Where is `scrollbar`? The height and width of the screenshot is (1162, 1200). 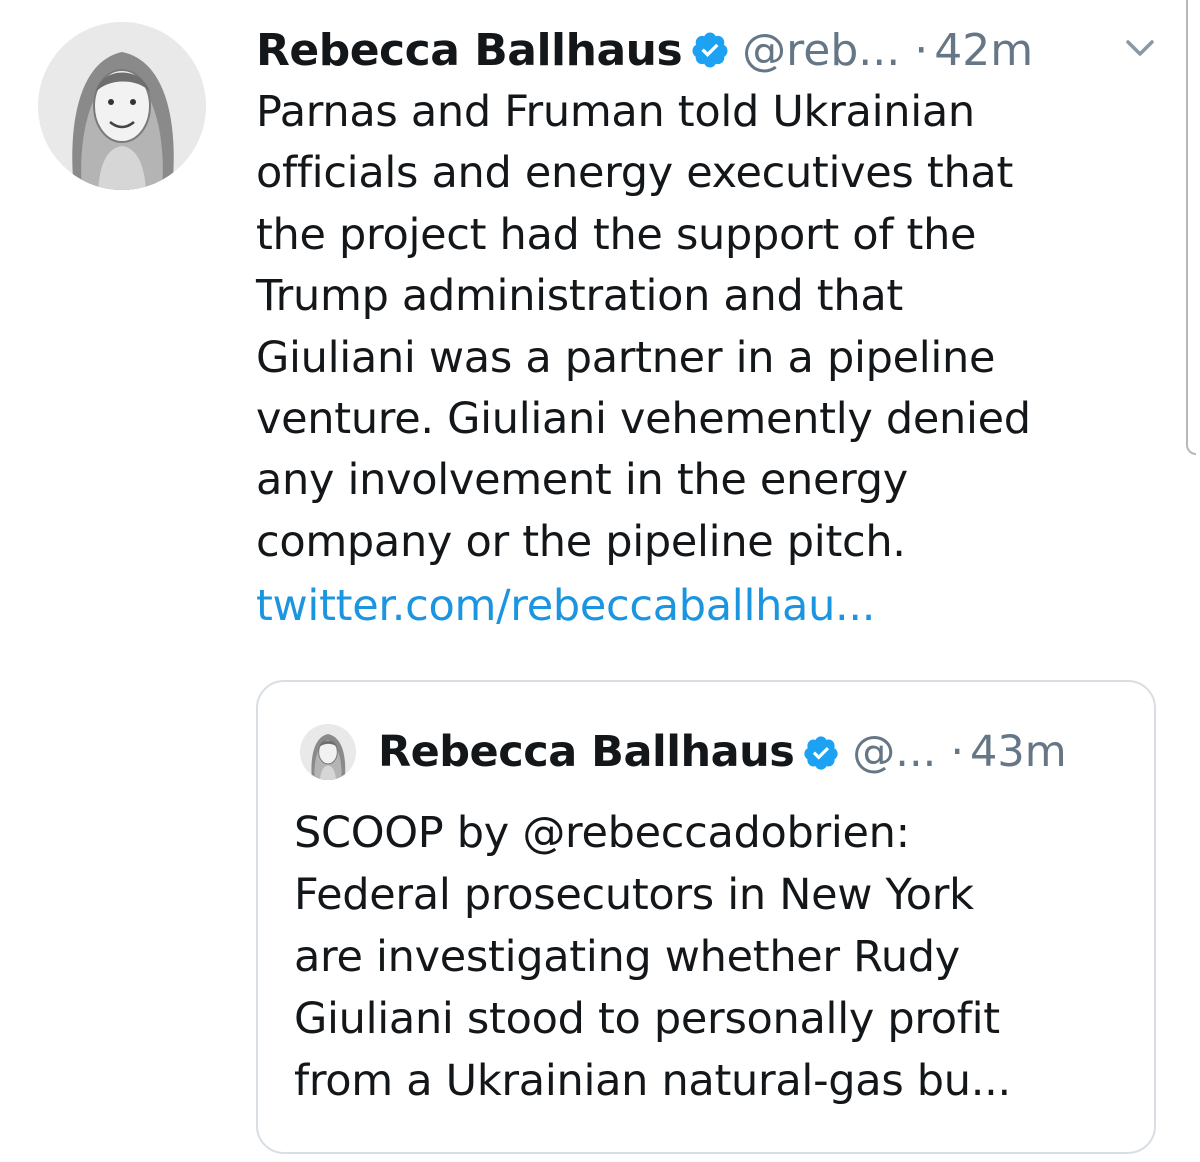 scrollbar is located at coordinates (1191, 227).